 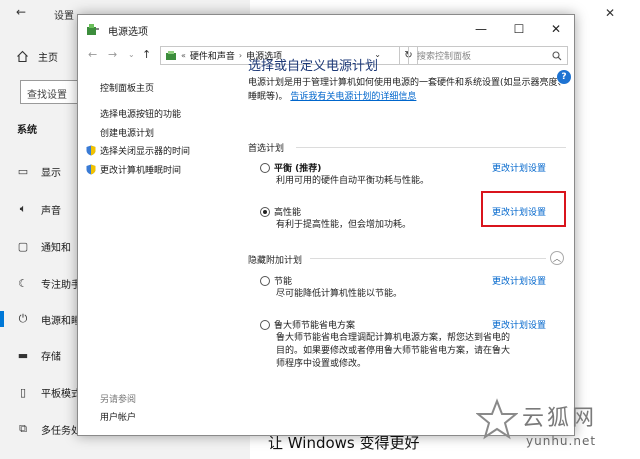 What do you see at coordinates (38, 355) in the screenshot?
I see `settings-nav-storage: ▬ 存储` at bounding box center [38, 355].